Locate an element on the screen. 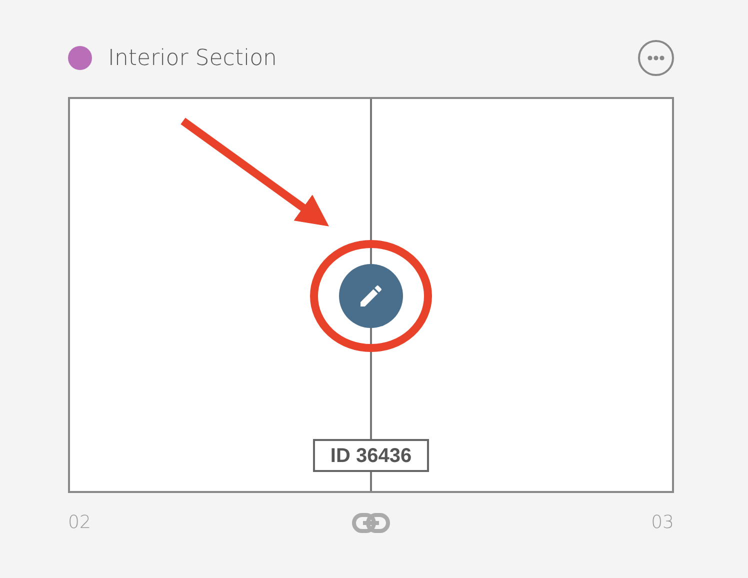 The width and height of the screenshot is (748, 578). more-icon is located at coordinates (656, 58).